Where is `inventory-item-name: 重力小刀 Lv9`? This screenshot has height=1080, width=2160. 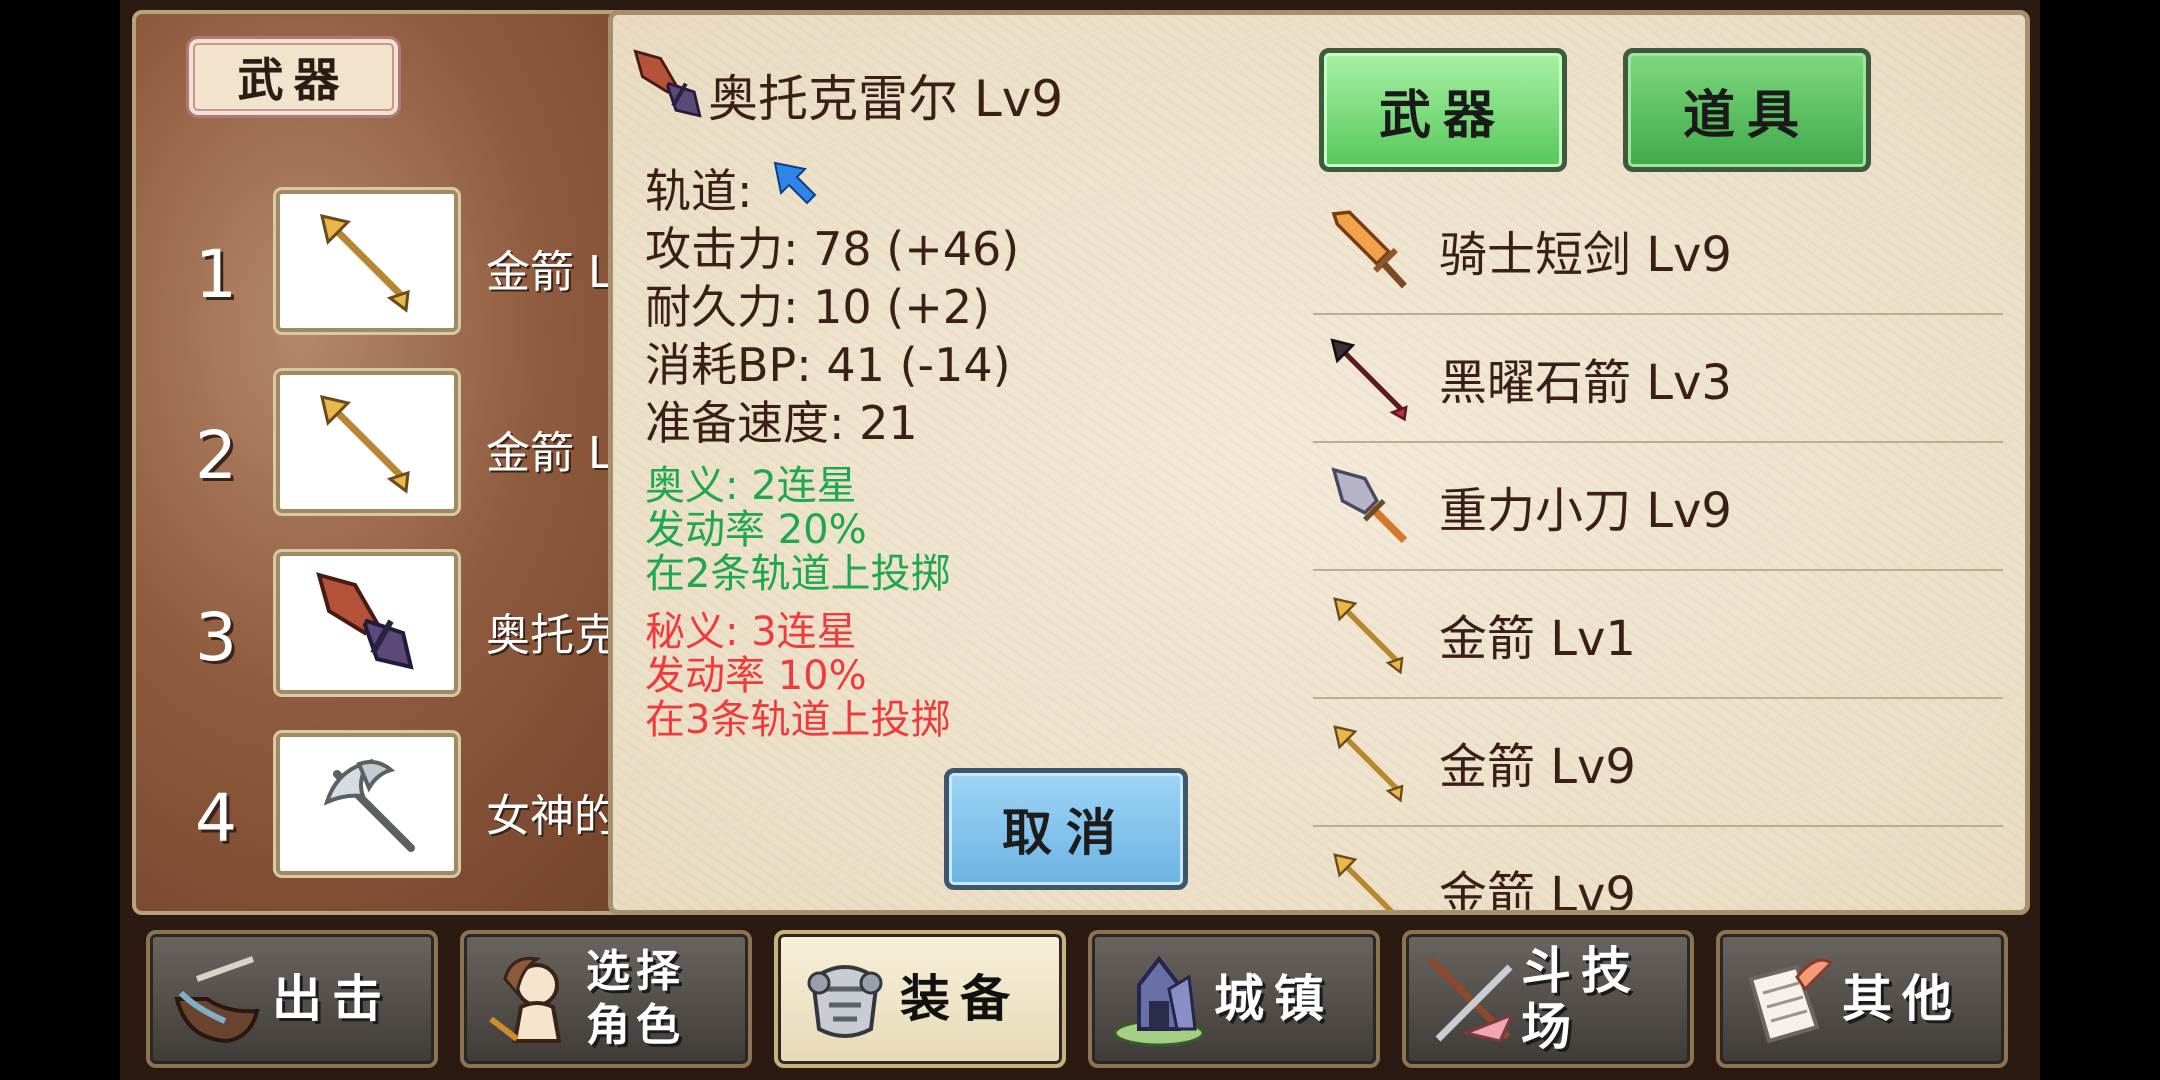
inventory-item-name: 重力小刀 Lv9 is located at coordinates (1585, 511).